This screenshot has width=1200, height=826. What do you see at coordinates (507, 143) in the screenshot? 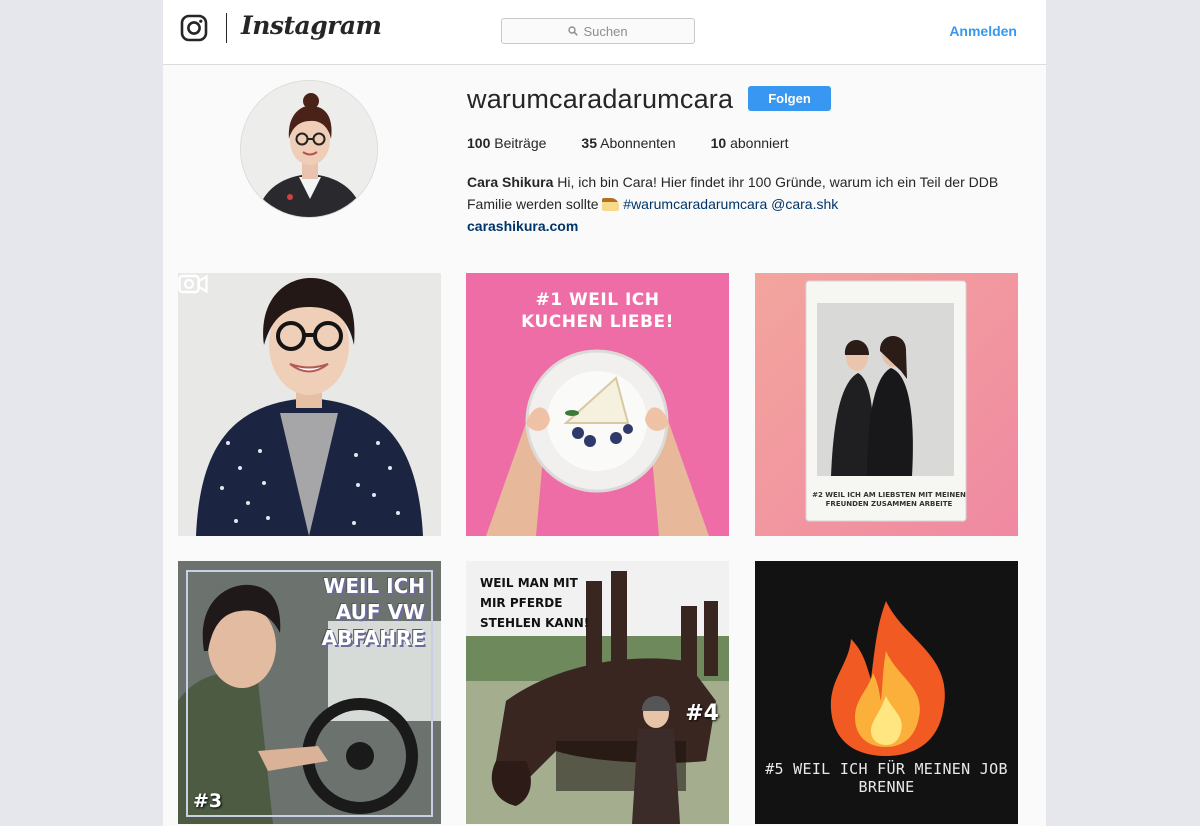
I see `posts-count: 100 Beiträge` at bounding box center [507, 143].